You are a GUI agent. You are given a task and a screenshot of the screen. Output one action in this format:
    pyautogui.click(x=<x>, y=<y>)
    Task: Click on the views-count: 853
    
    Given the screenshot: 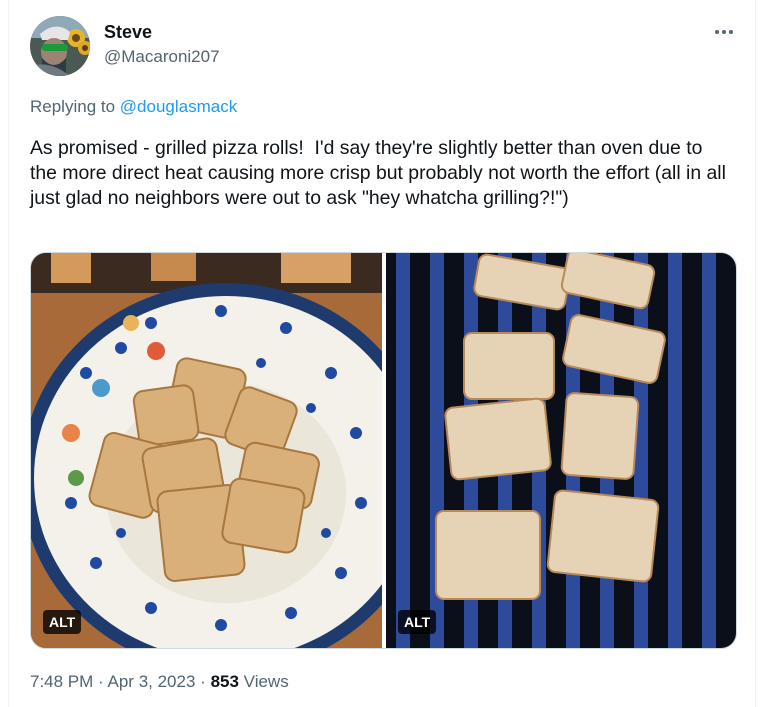 What is the action you would take?
    pyautogui.click(x=224, y=681)
    